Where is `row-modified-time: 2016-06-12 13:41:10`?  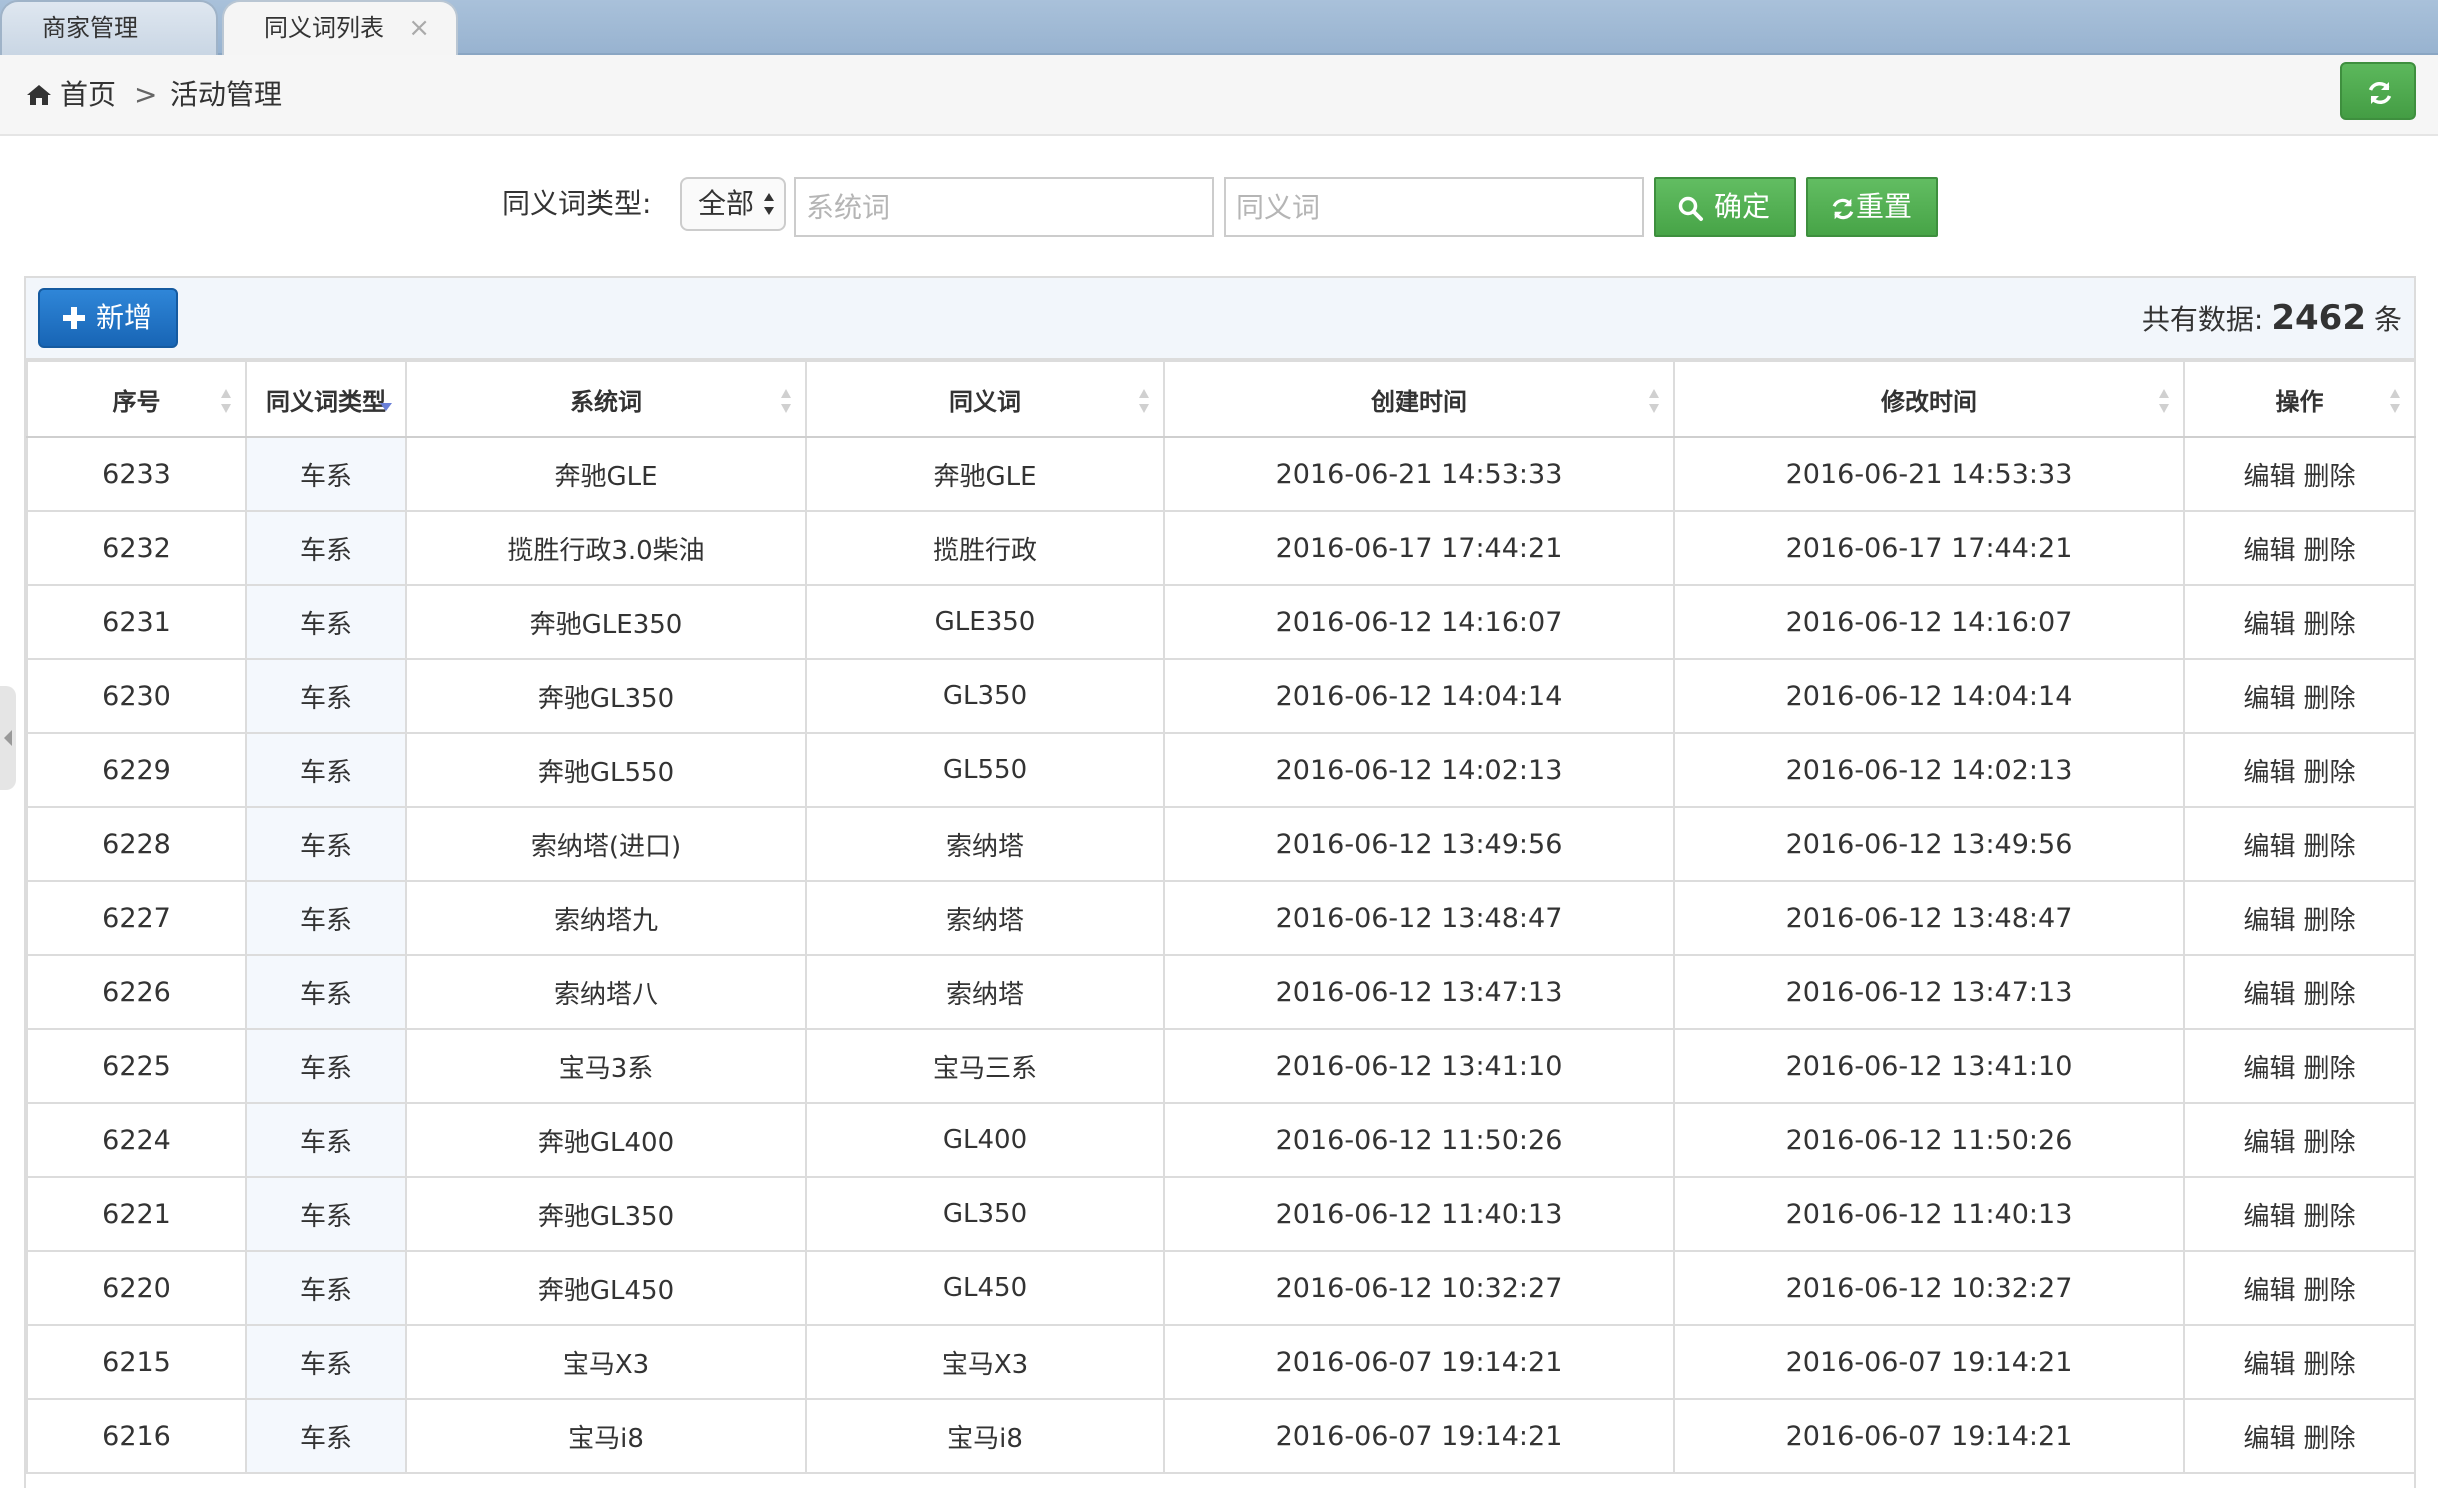 row-modified-time: 2016-06-12 13:41:10 is located at coordinates (1929, 1066).